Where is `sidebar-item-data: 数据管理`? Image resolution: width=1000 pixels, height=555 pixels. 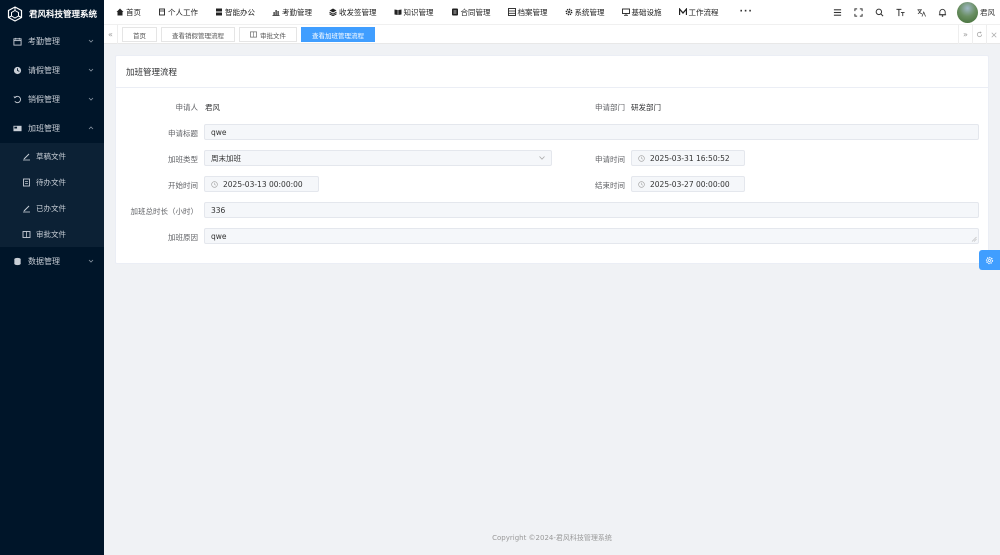
sidebar-item-data: 数据管理 is located at coordinates (52, 261).